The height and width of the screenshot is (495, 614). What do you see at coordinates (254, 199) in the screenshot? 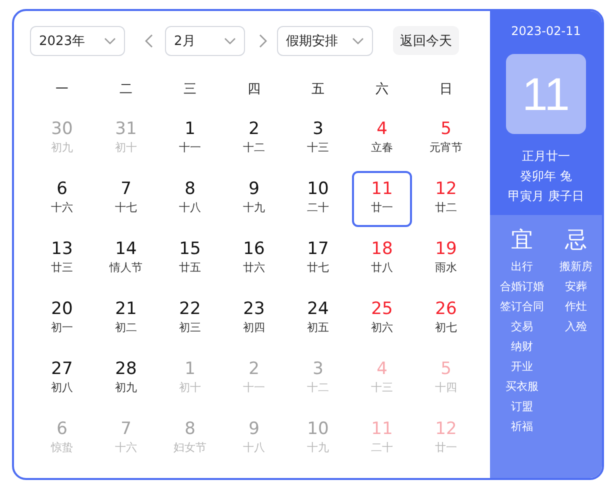
I see `day-cell: 9 十九` at bounding box center [254, 199].